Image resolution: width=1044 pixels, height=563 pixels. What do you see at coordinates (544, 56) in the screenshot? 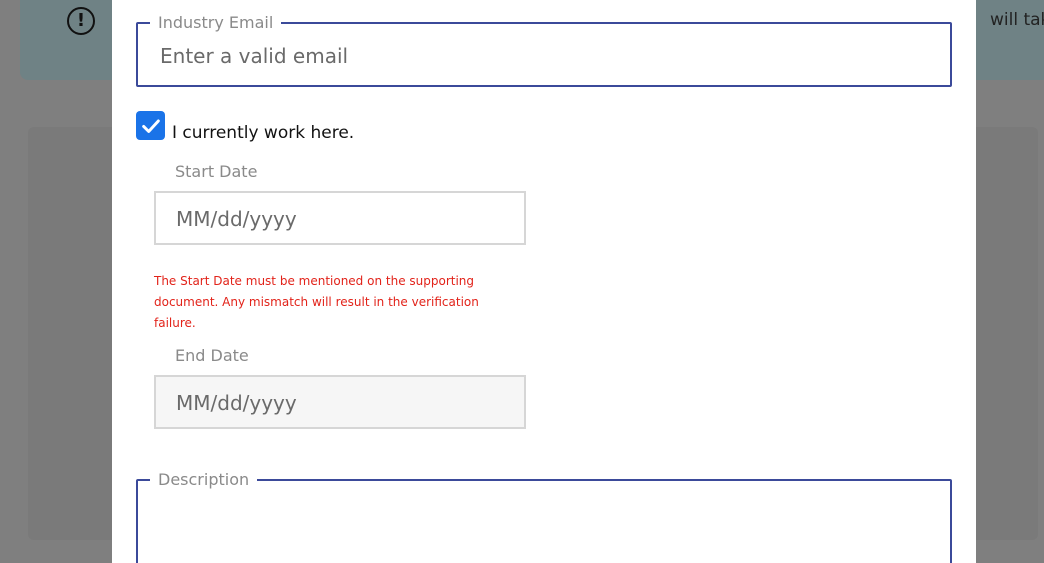
I see `industry-email-input` at bounding box center [544, 56].